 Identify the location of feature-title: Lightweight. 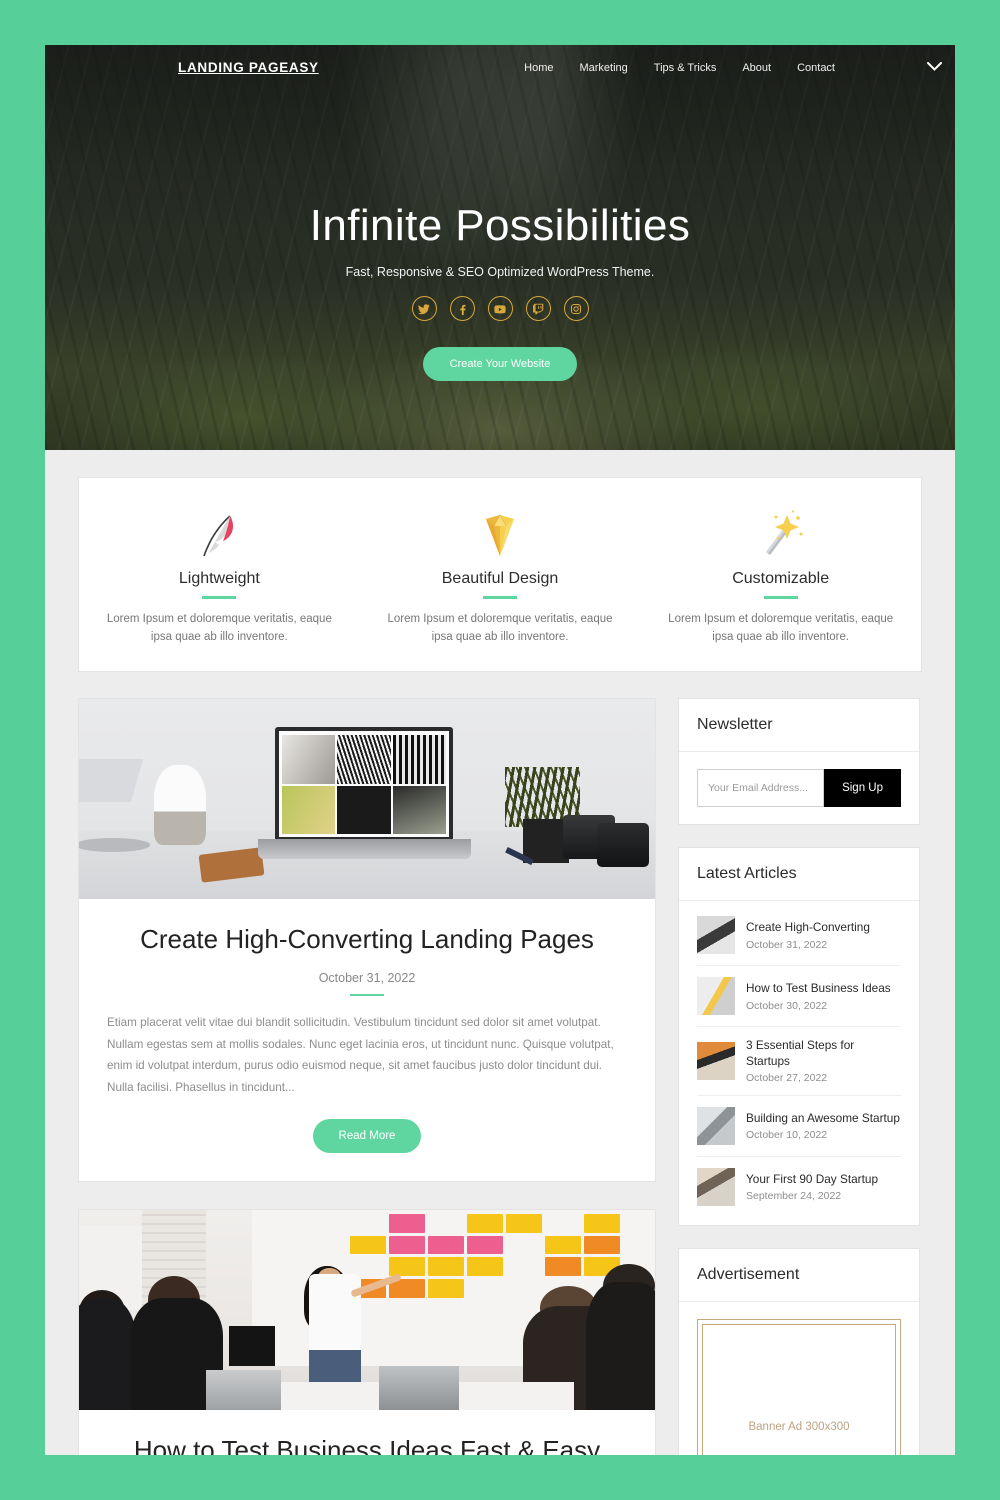
(219, 578).